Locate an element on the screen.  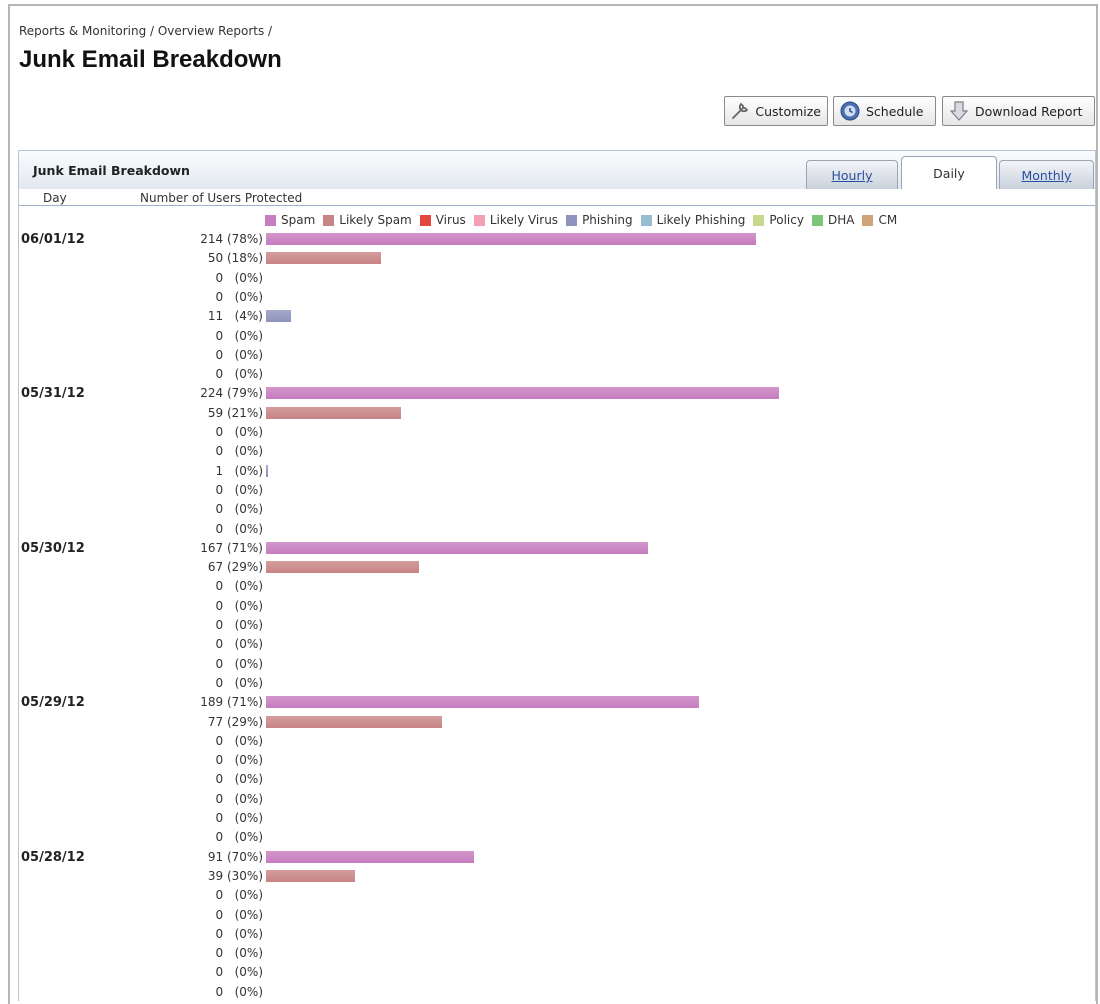
download-report-button: Download Report is located at coordinates (1018, 111).